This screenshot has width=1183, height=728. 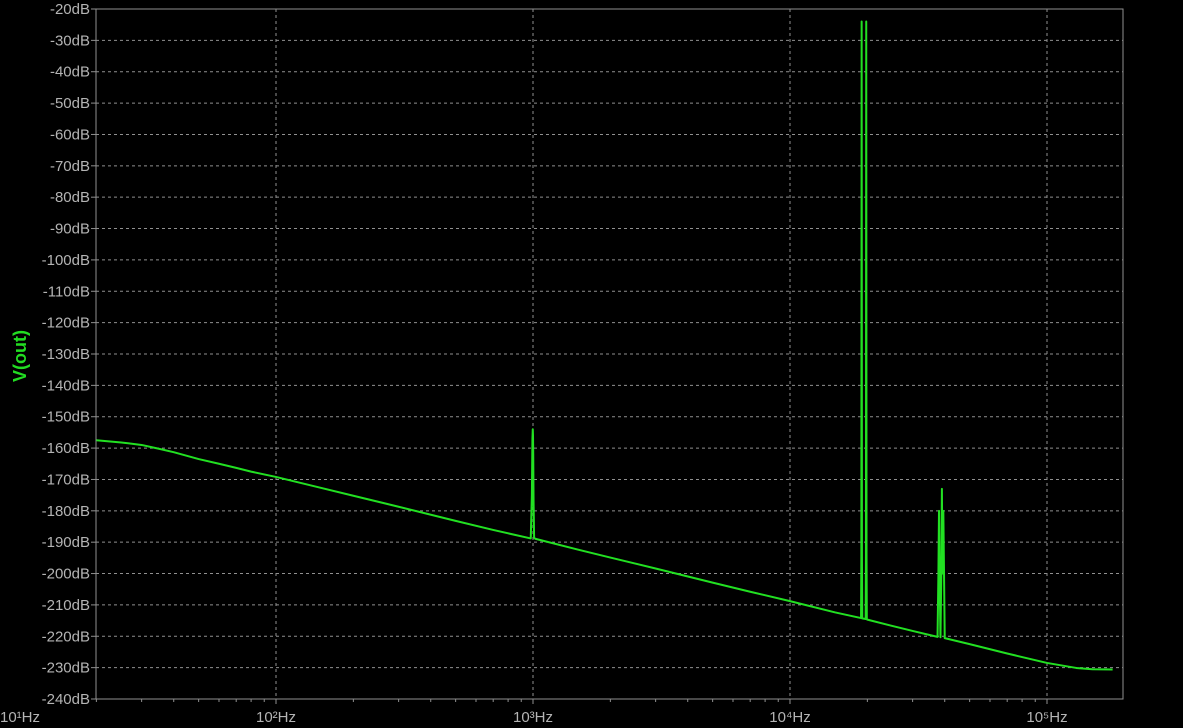 What do you see at coordinates (70, 166) in the screenshot?
I see `y-tick-label: -70dB` at bounding box center [70, 166].